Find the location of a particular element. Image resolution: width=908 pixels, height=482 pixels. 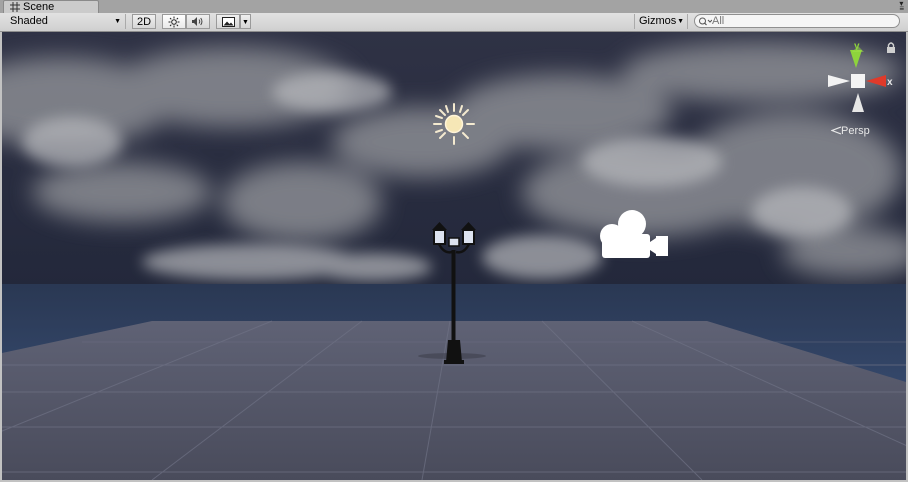

search-field is located at coordinates (797, 21).